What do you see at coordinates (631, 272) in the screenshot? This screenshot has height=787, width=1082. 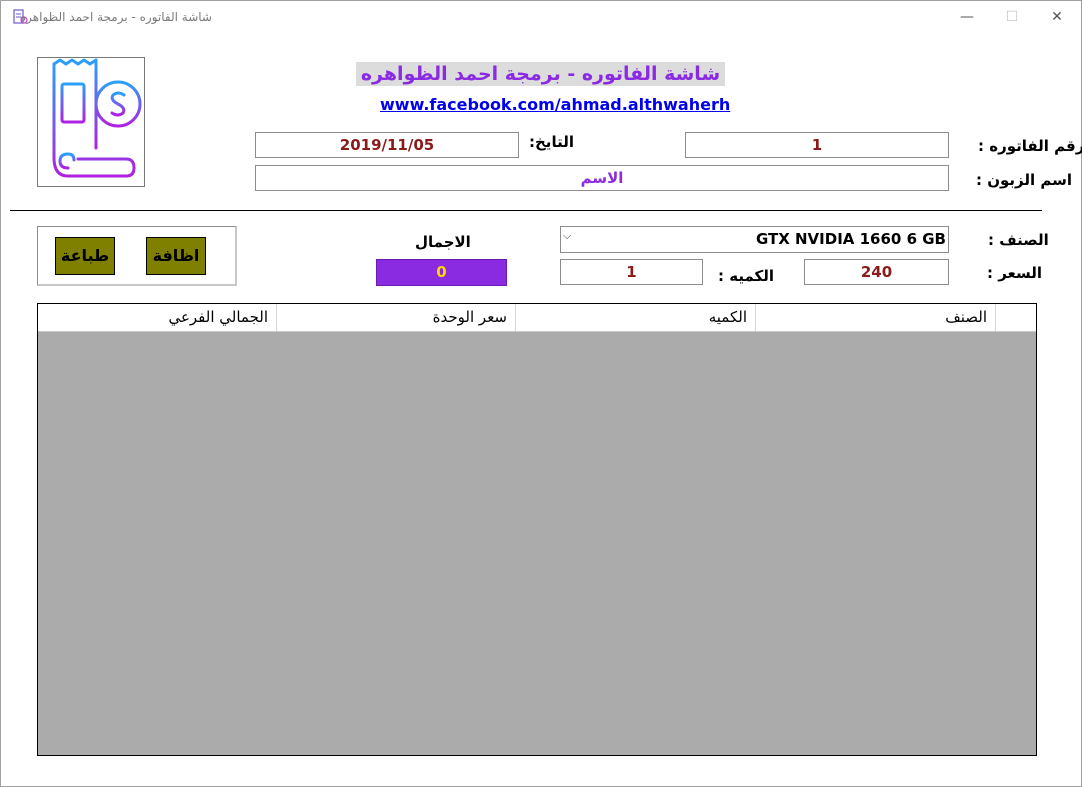 I see `quantity-field: 1` at bounding box center [631, 272].